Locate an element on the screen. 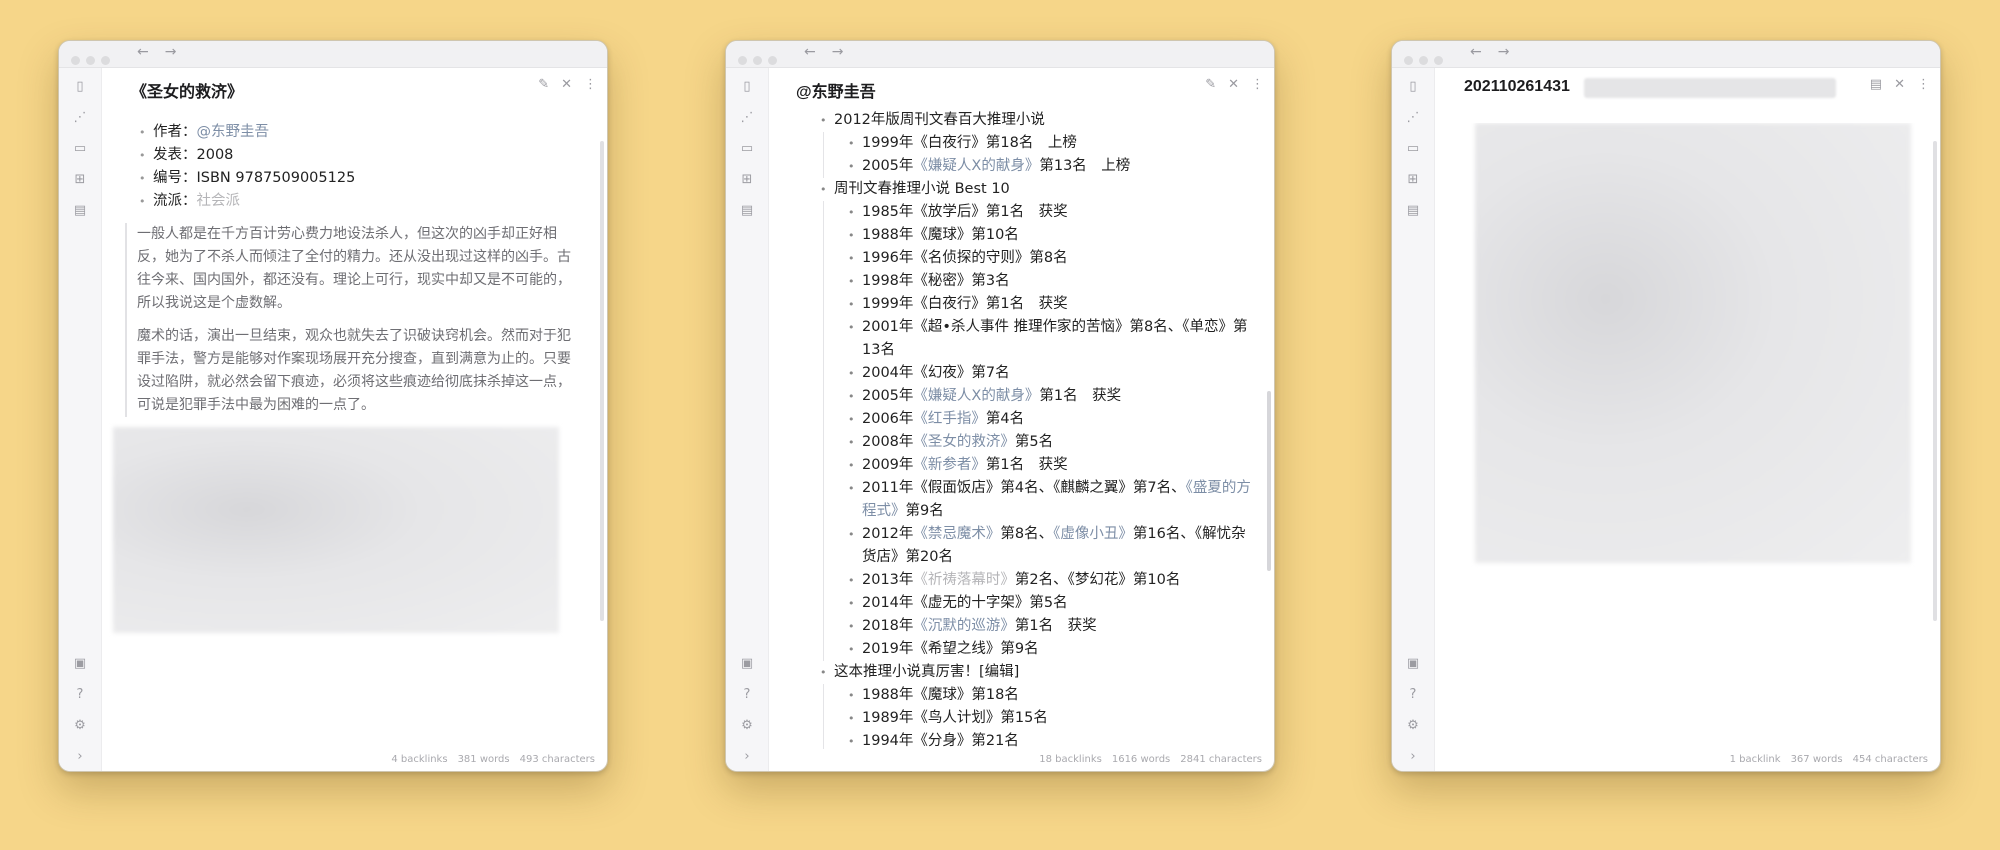 Image resolution: width=2000 pixels, height=850 pixels. item-text: 1999年《白夜行》第18名 上榜 is located at coordinates (969, 143).